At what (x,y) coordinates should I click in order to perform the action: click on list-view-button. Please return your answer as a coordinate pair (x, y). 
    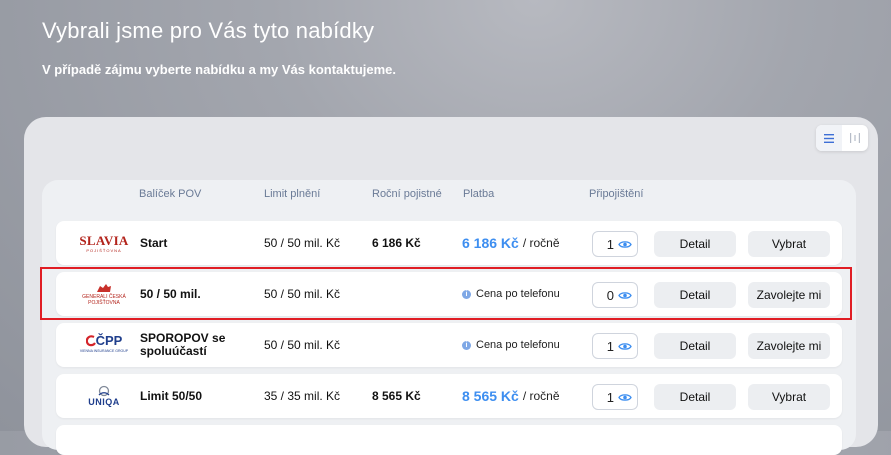
    Looking at the image, I should click on (829, 138).